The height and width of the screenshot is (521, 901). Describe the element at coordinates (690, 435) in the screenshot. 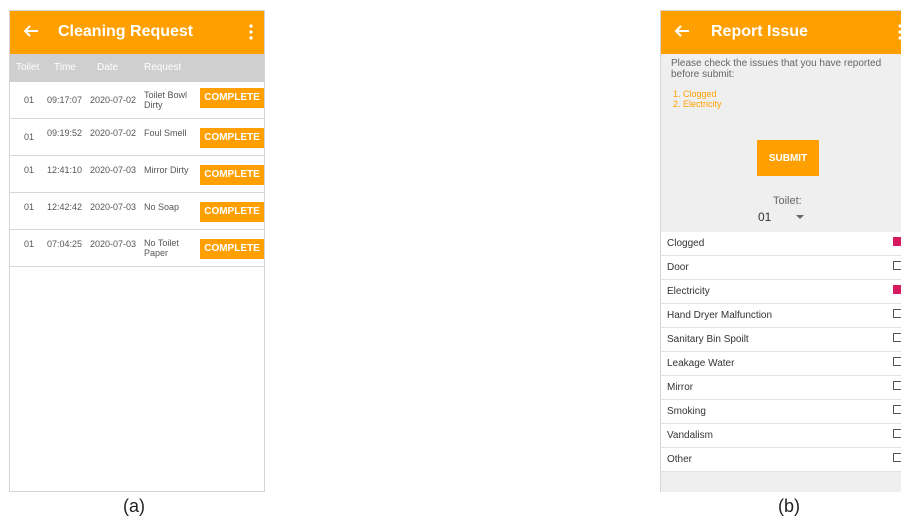

I see `issue-label: Vandalism` at that location.